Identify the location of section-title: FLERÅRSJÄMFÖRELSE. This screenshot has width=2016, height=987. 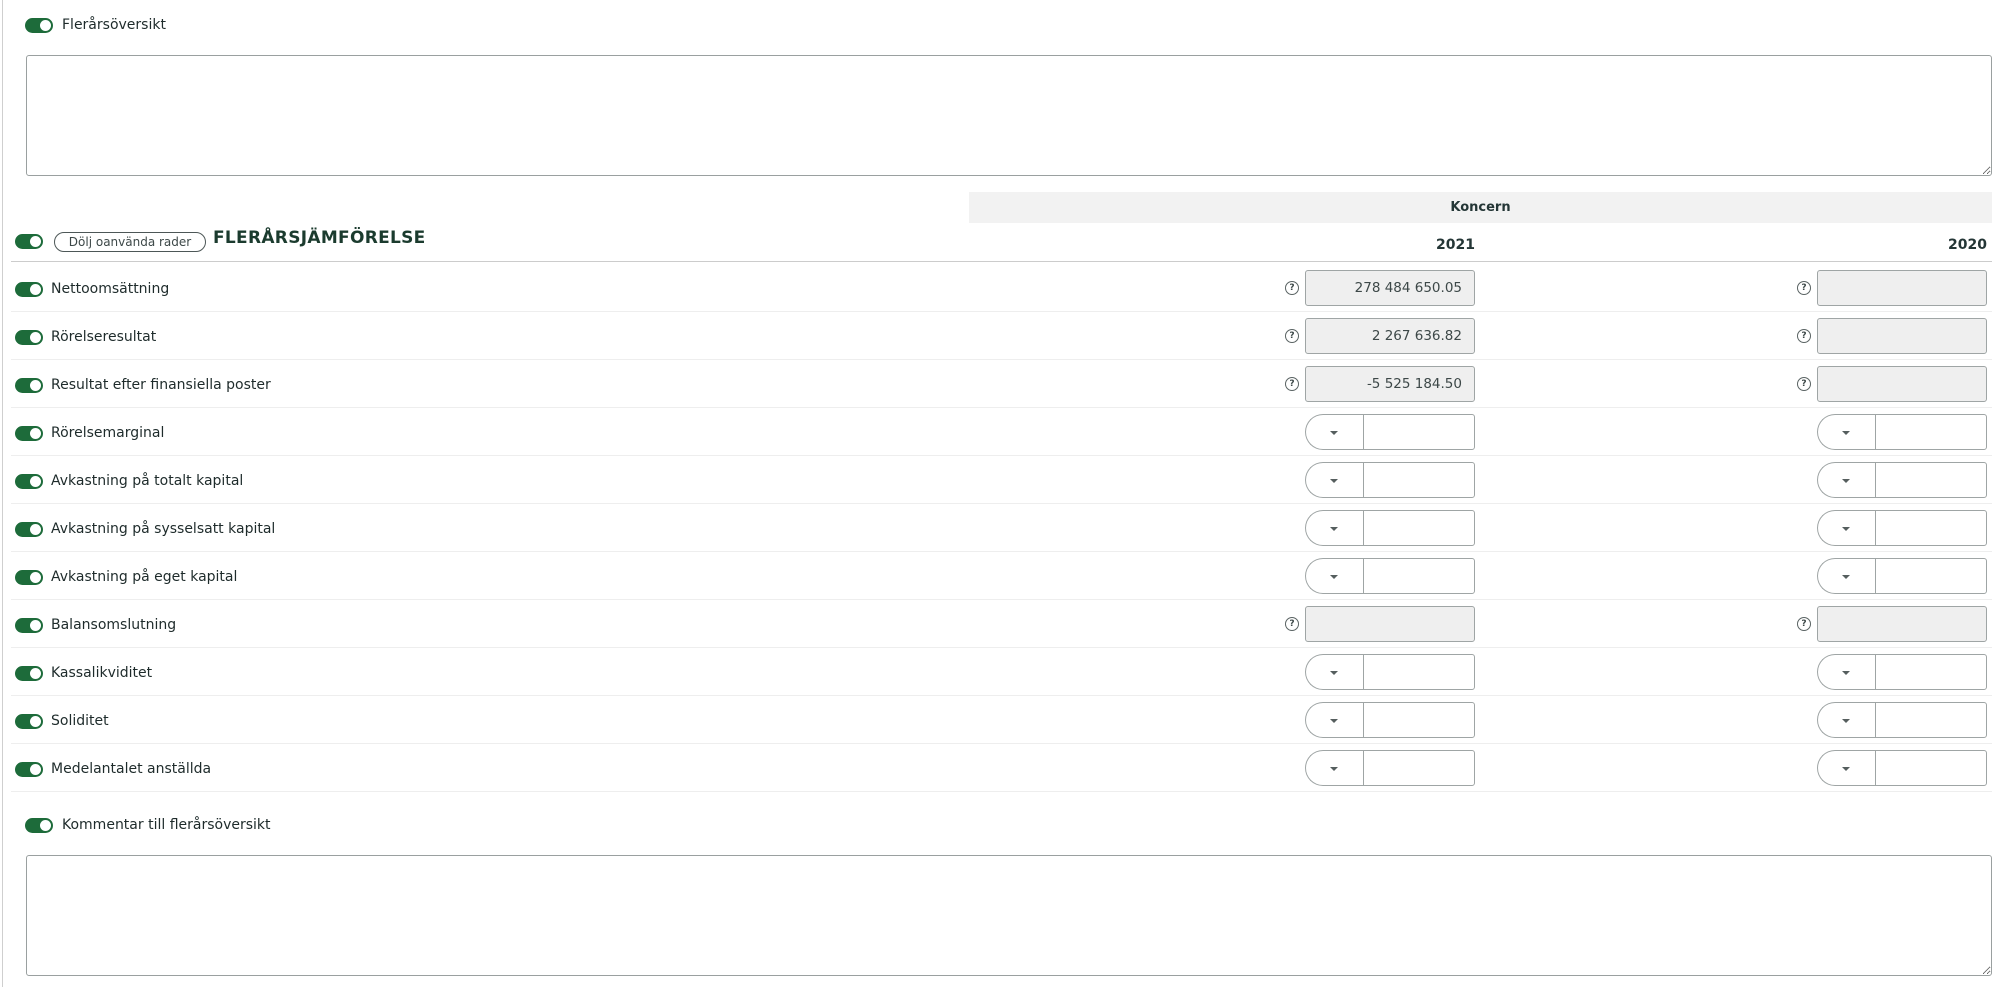
(319, 238).